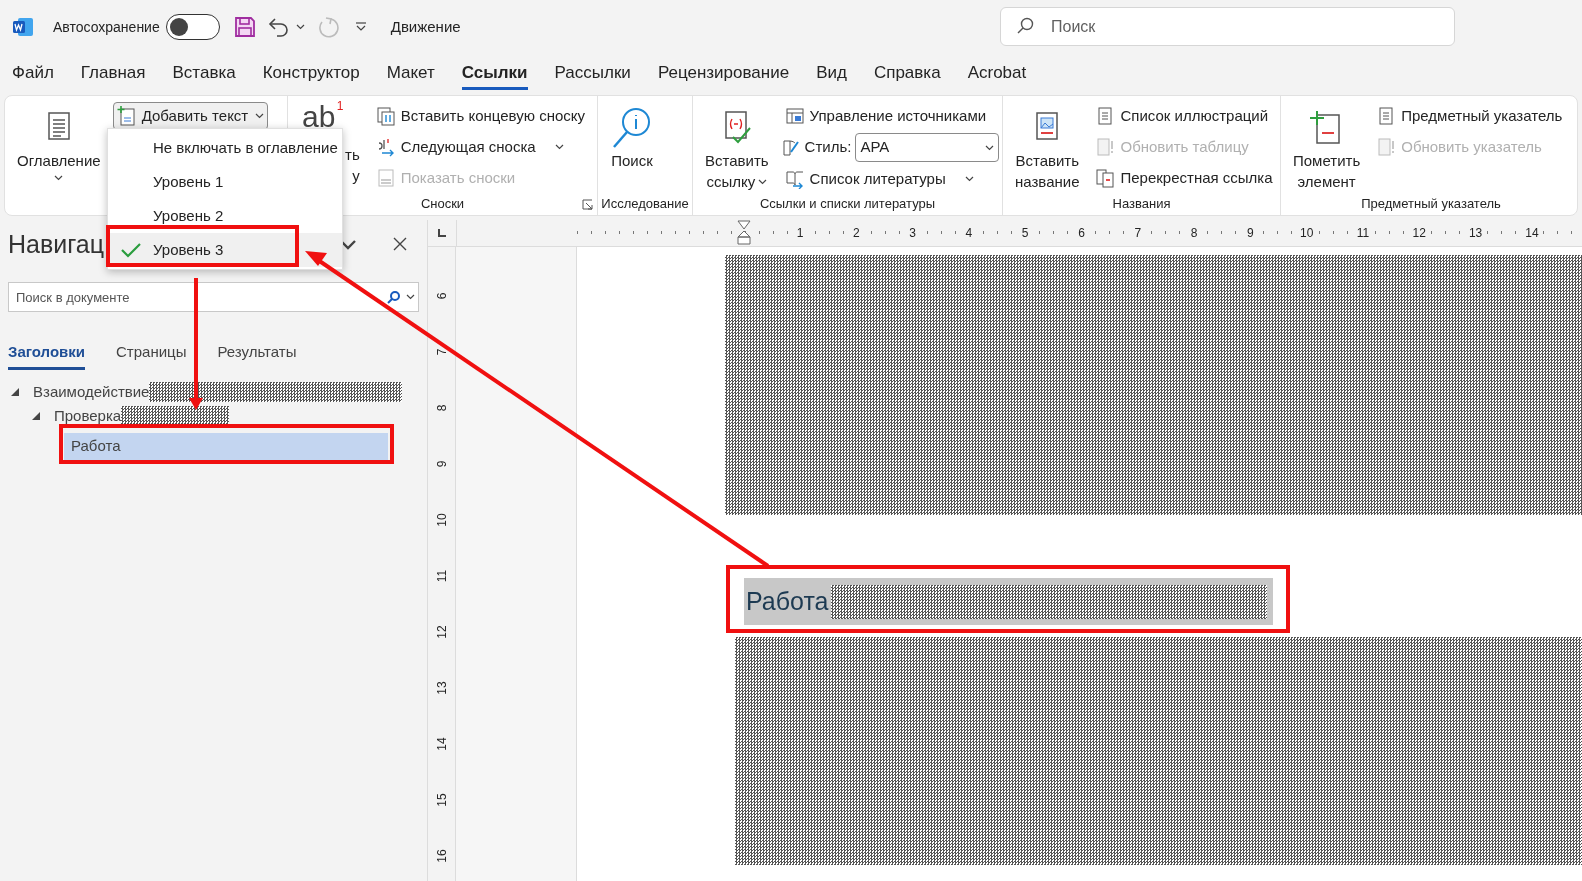  I want to click on indent-marker-icon, so click(744, 233).